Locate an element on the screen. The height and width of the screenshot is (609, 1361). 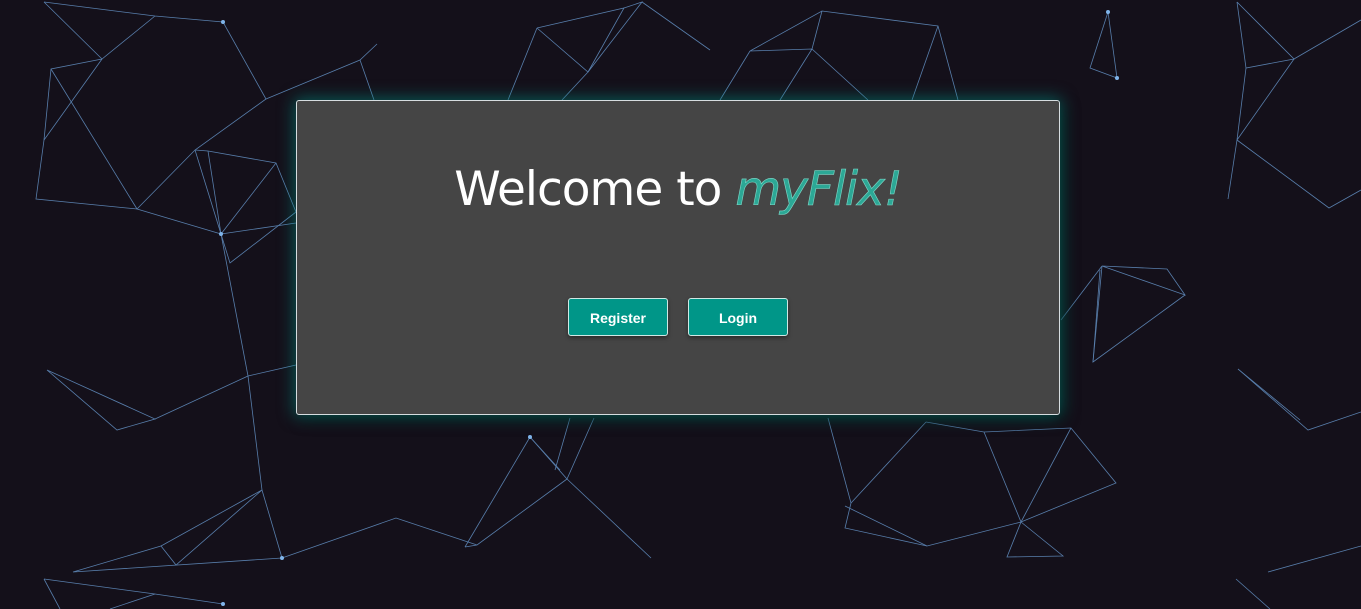
action-buttons: Register Login is located at coordinates (678, 317).